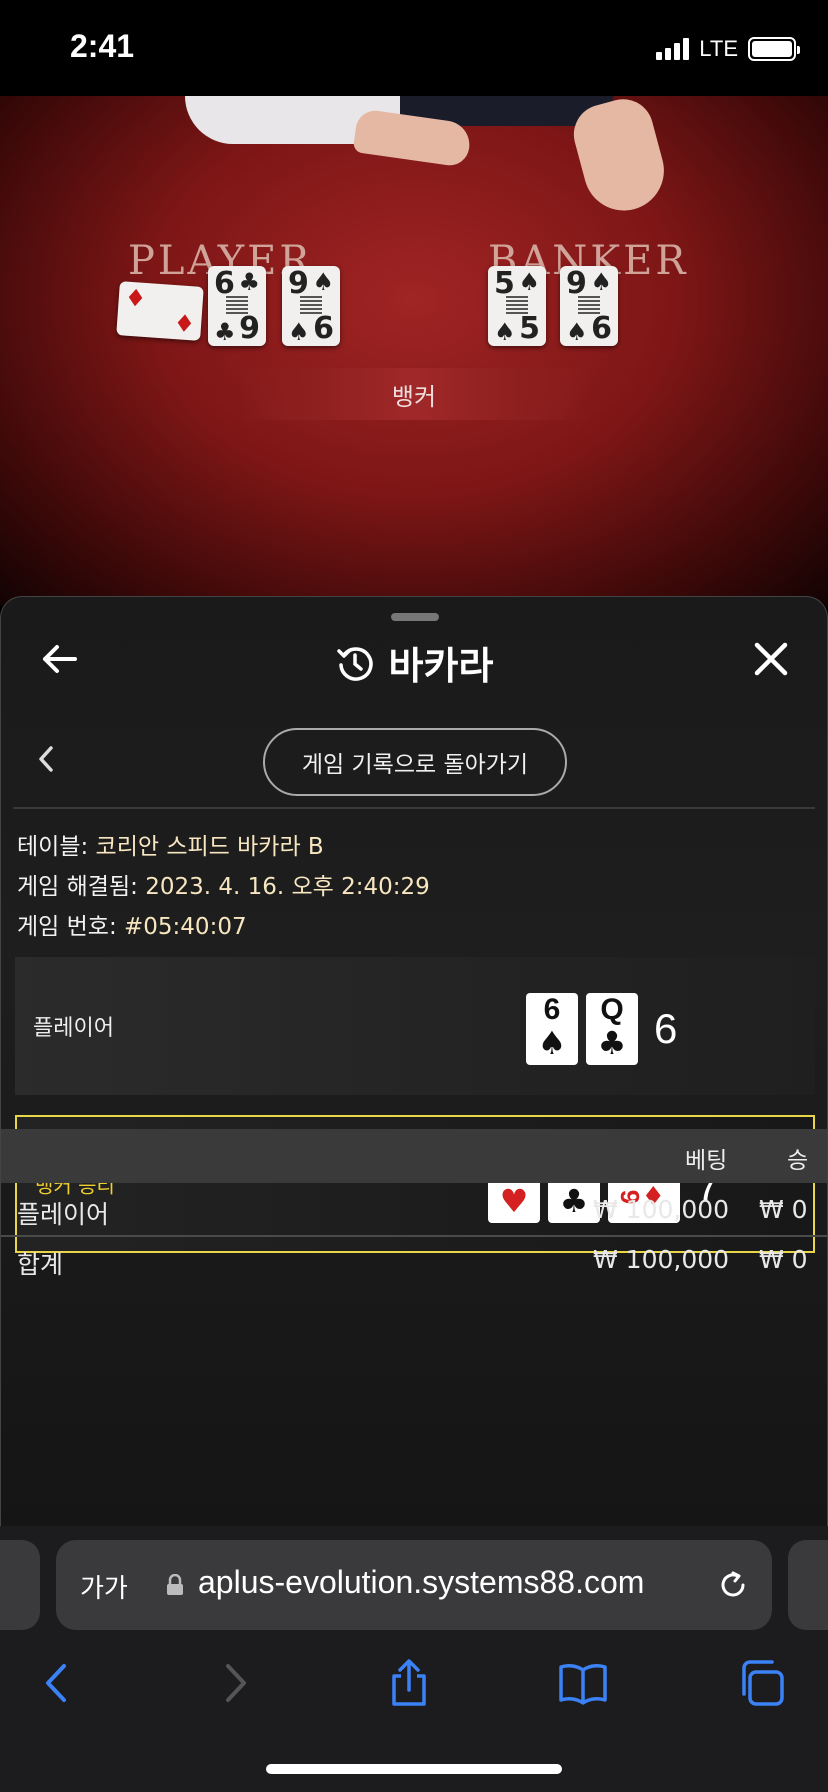 The width and height of the screenshot is (828, 1792). Describe the element at coordinates (414, 394) in the screenshot. I see `result-banner: 뱅커` at that location.